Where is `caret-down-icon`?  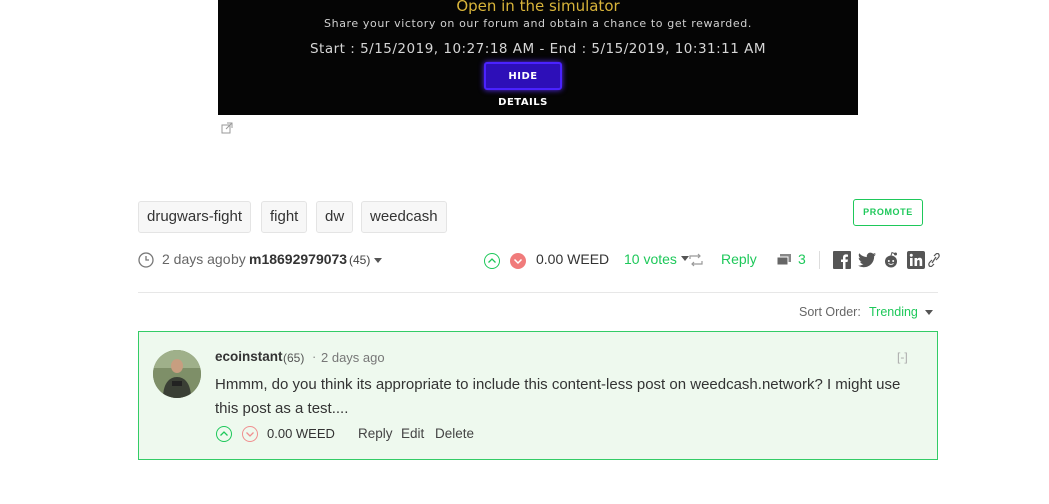 caret-down-icon is located at coordinates (378, 260).